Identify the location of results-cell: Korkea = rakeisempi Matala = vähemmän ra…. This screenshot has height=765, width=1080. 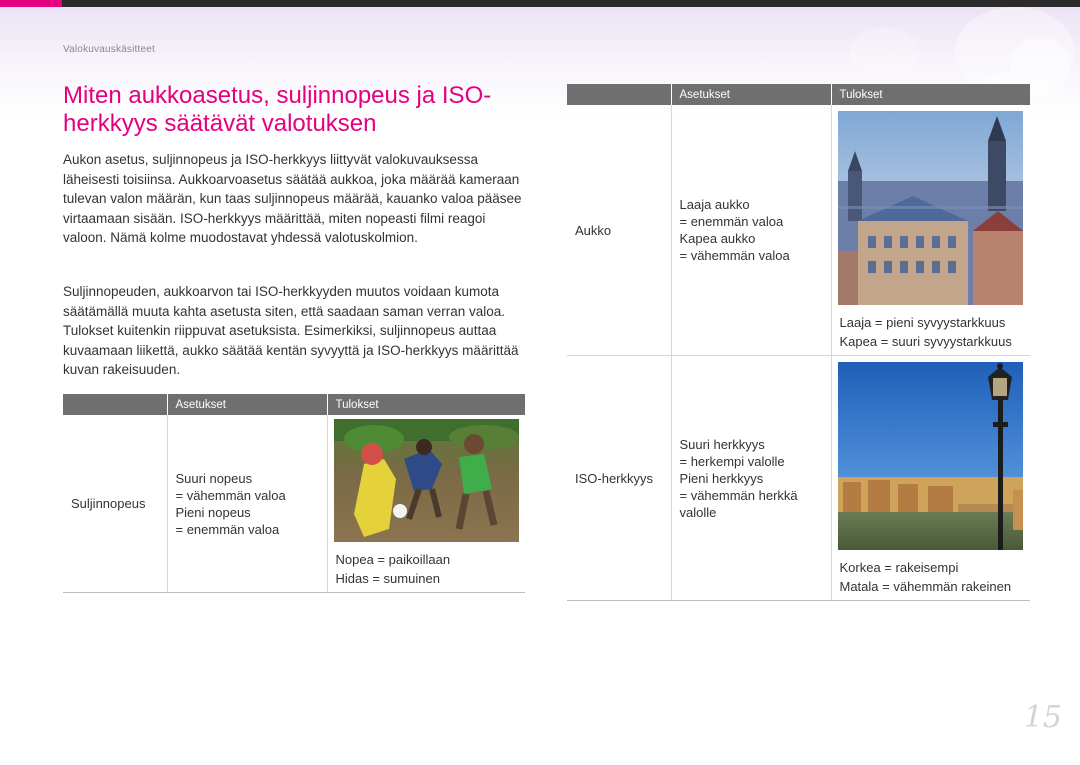
(930, 478).